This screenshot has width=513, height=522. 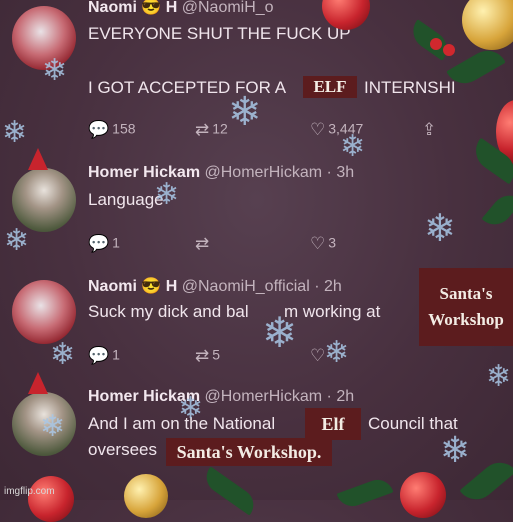 I want to click on tweet-text-line: INTERNSHI, so click(x=410, y=87).